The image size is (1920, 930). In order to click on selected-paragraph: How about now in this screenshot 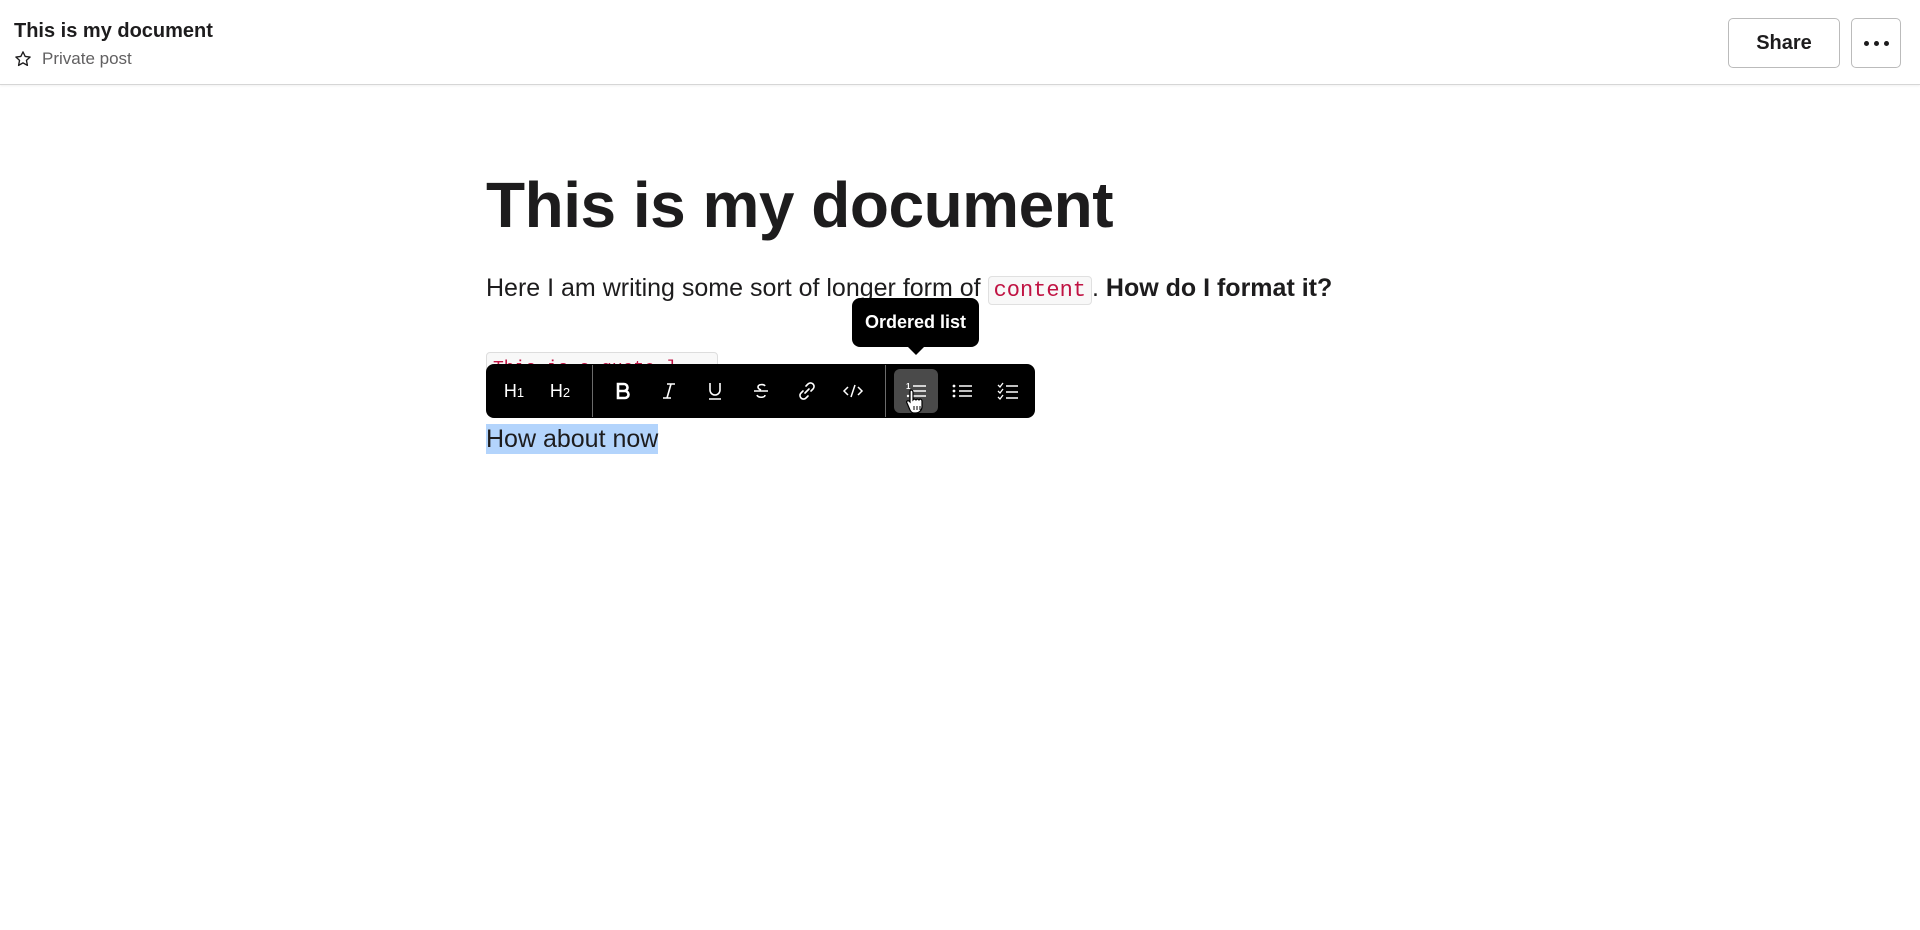, I will do `click(572, 439)`.